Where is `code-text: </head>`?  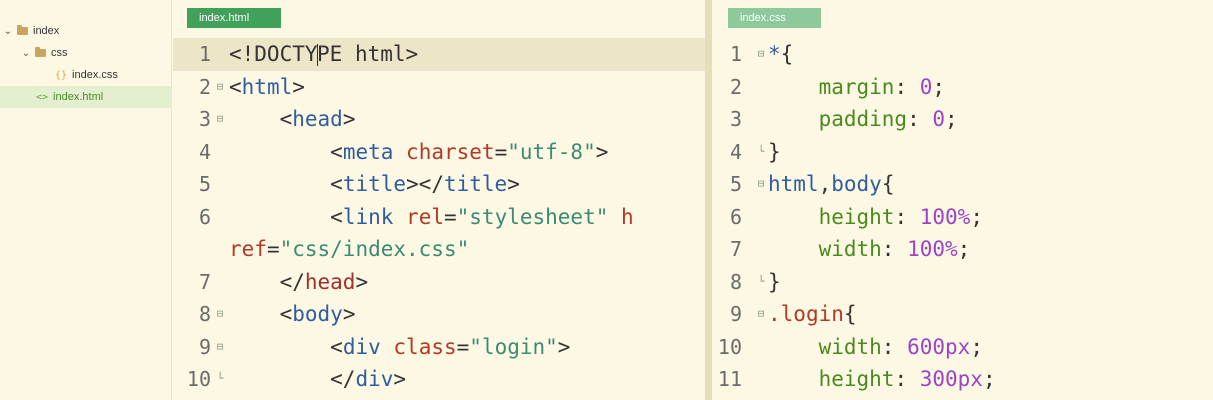 code-text: </head> is located at coordinates (299, 282).